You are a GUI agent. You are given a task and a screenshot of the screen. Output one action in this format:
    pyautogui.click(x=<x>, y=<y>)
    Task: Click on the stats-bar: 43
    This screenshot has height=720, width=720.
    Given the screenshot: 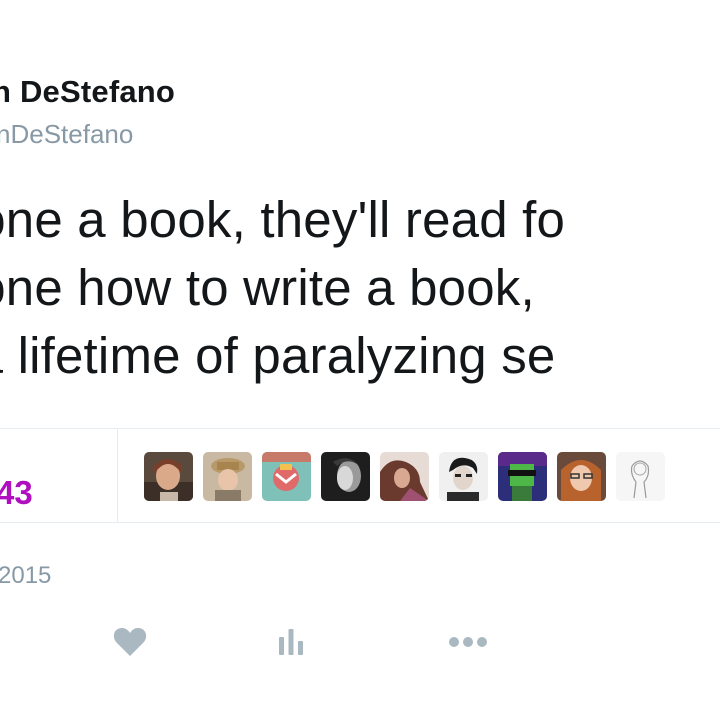 What is the action you would take?
    pyautogui.click(x=360, y=475)
    